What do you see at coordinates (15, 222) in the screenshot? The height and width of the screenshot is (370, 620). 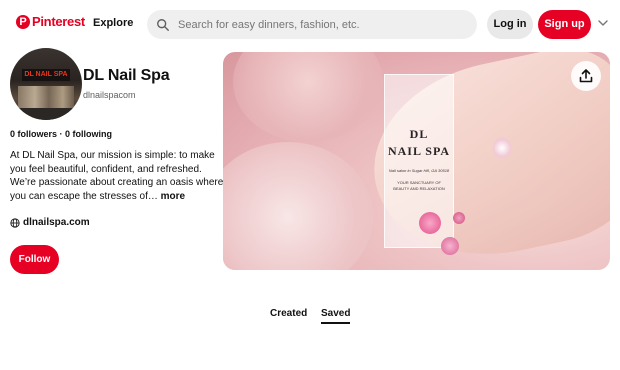 I see `globe-icon` at bounding box center [15, 222].